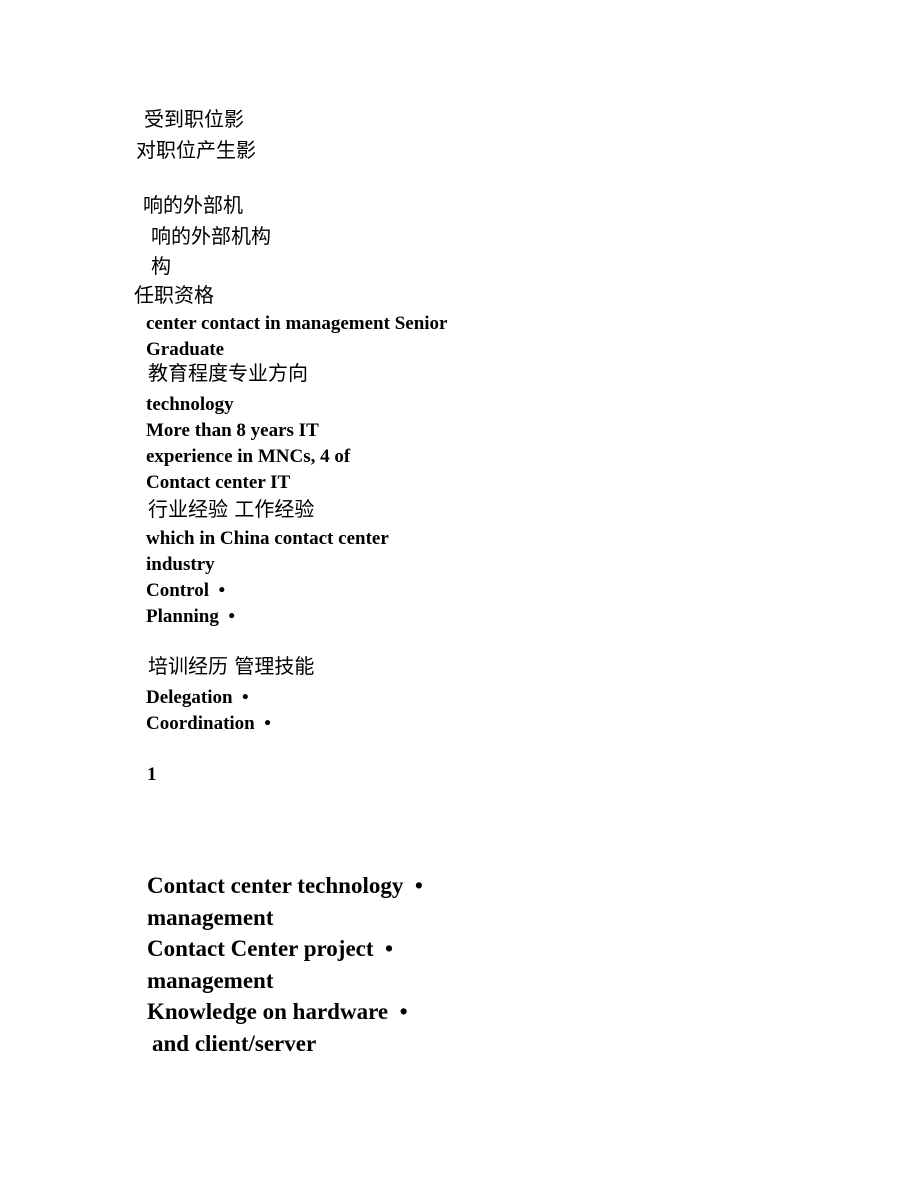  What do you see at coordinates (208, 723) in the screenshot?
I see `text-line: Coordination •` at bounding box center [208, 723].